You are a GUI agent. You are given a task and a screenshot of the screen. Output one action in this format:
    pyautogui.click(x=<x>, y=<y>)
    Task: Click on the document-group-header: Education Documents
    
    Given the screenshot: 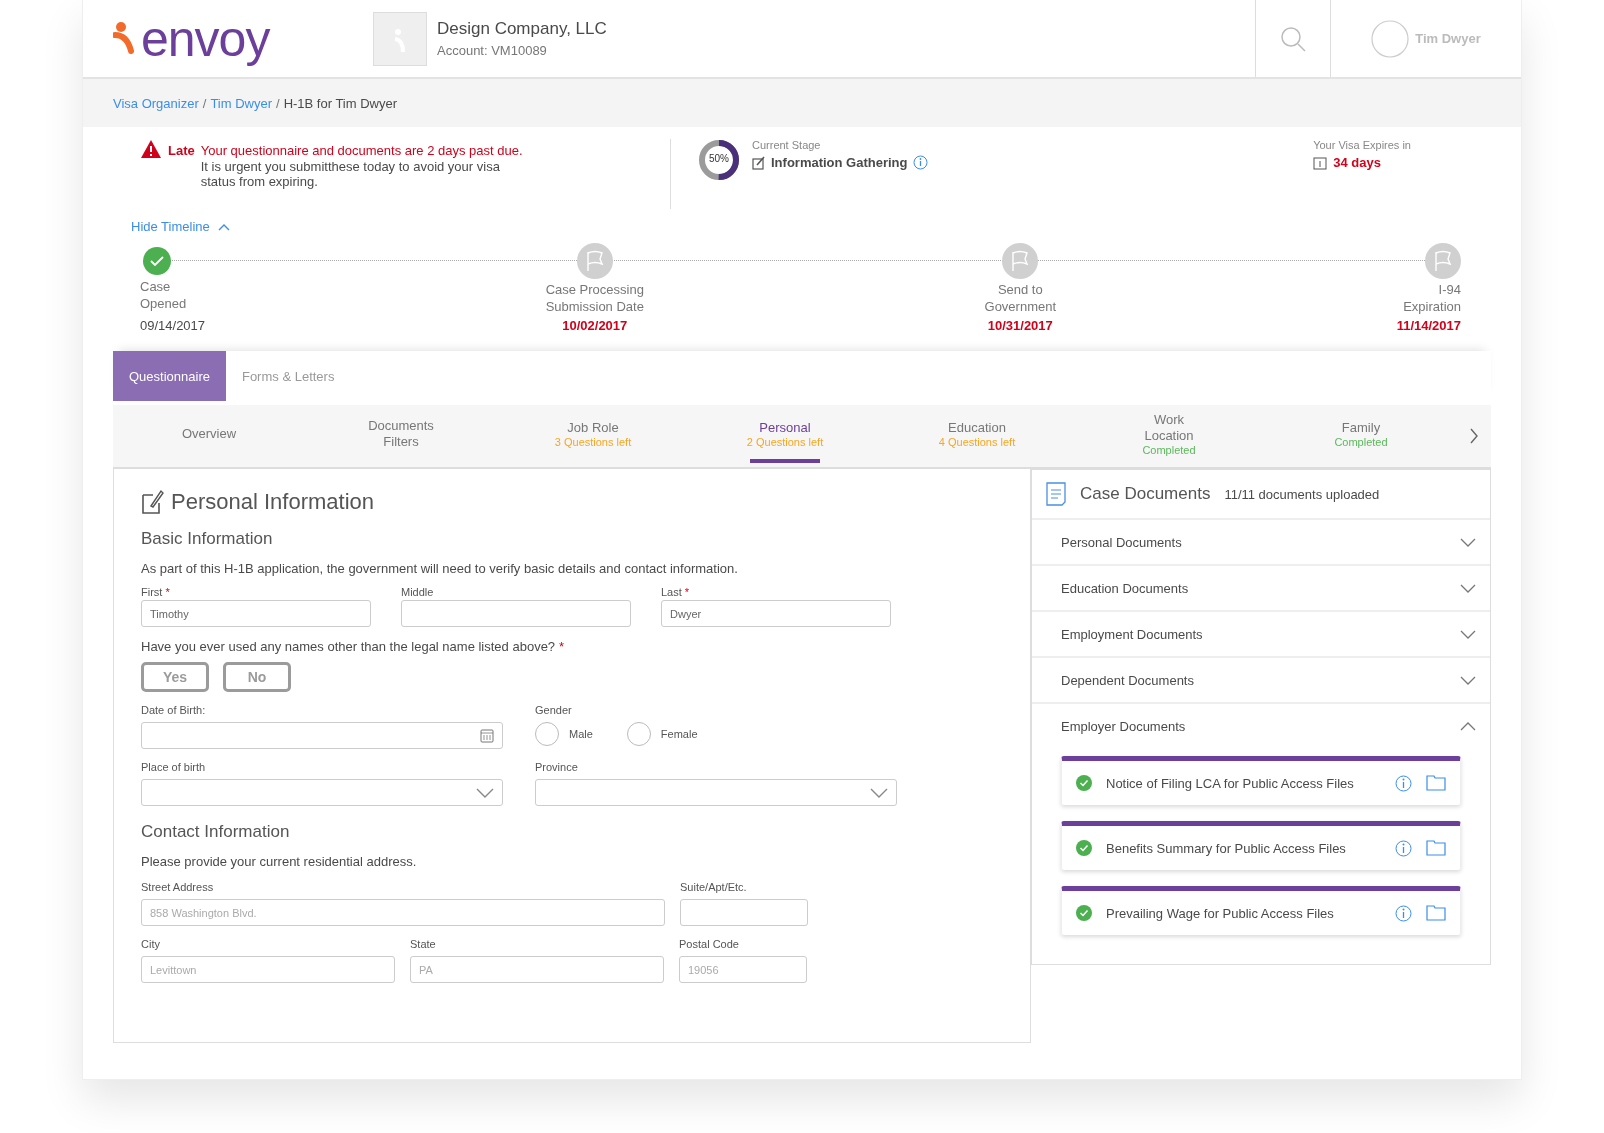 What is the action you would take?
    pyautogui.click(x=1261, y=589)
    